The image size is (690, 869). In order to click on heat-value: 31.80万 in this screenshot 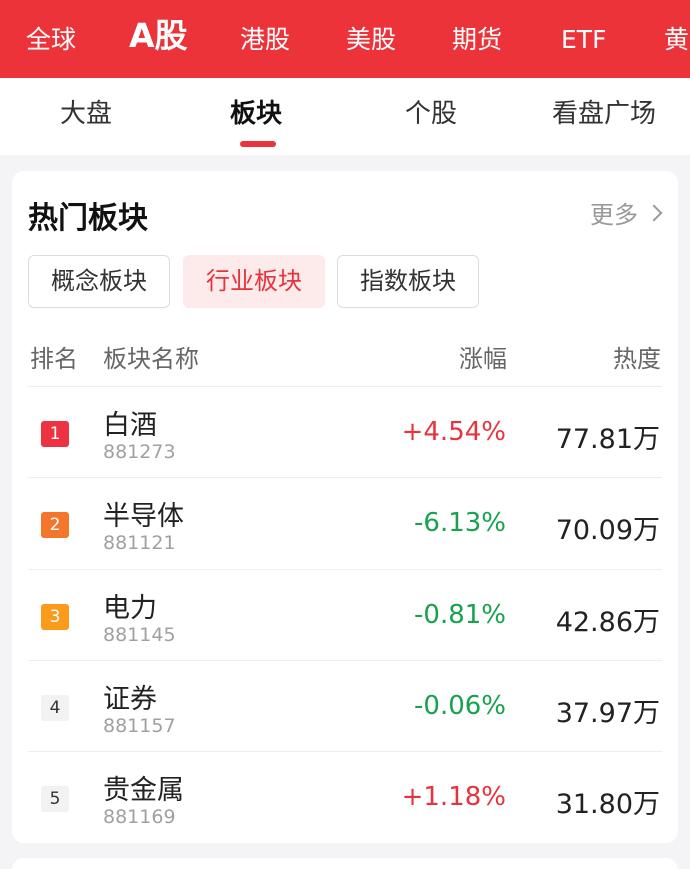, I will do `click(607, 804)`.